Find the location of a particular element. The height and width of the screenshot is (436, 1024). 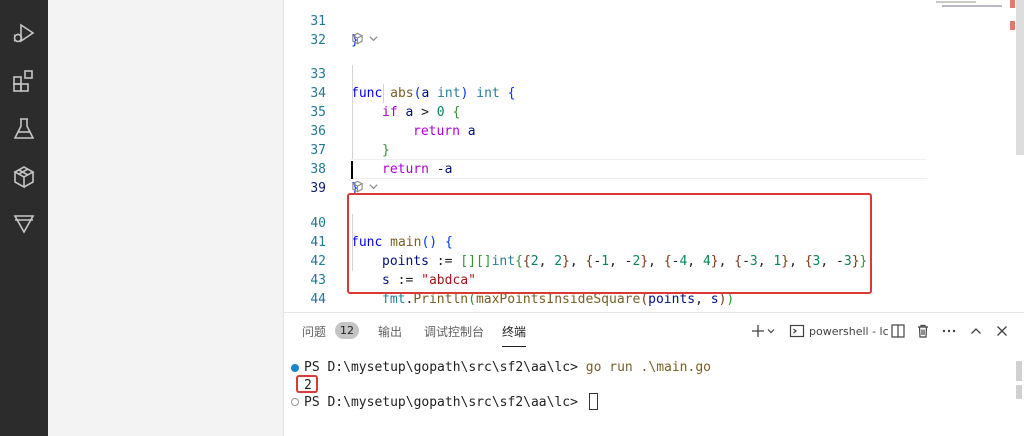

trash-icon is located at coordinates (923, 331).